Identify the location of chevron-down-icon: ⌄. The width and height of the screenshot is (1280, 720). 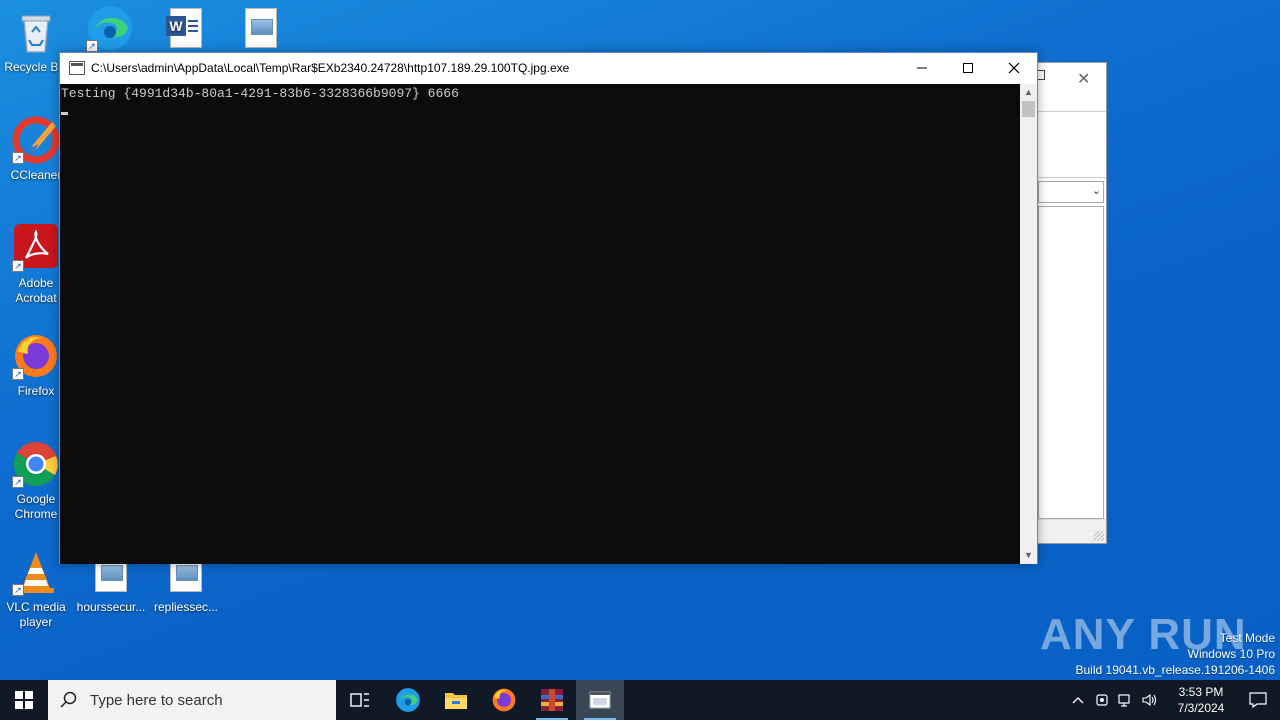
(1096, 191).